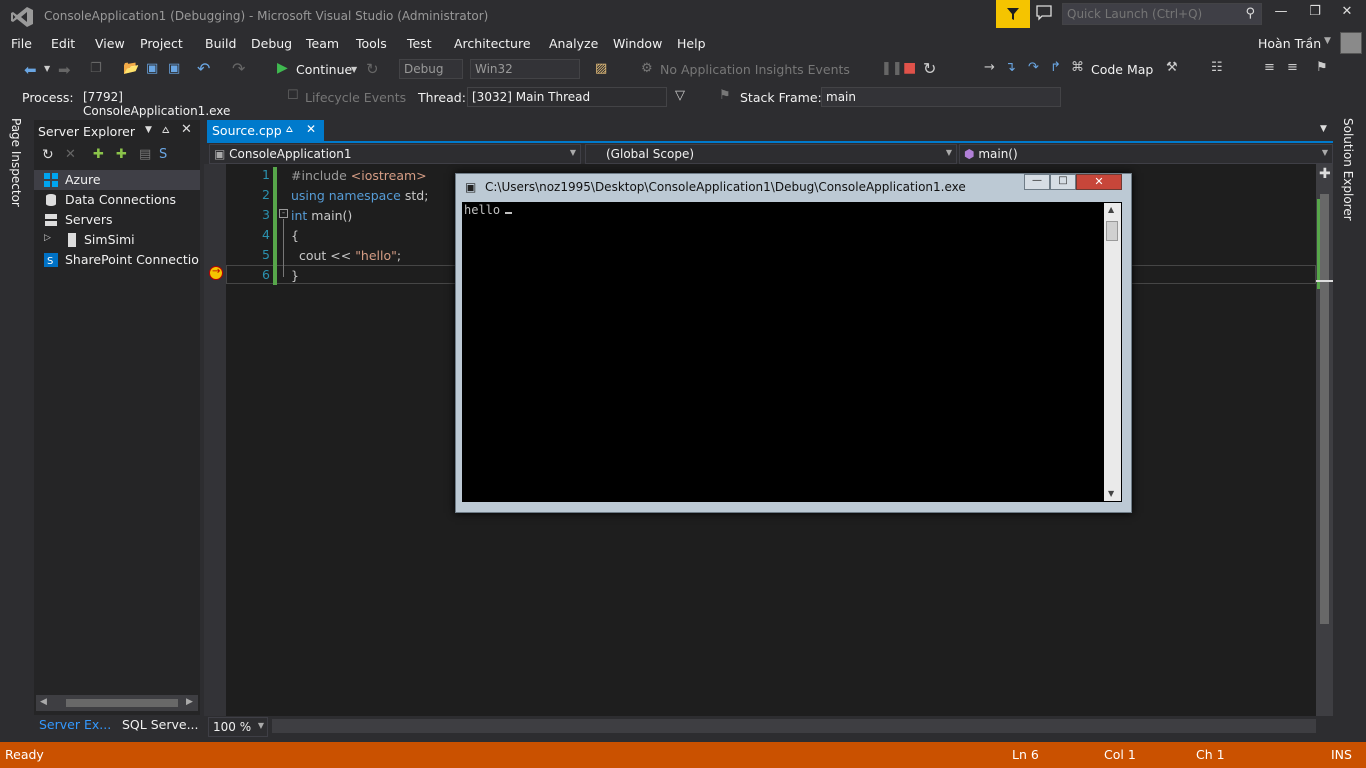  Describe the element at coordinates (371, 43) in the screenshot. I see `menu-tools: Tools` at that location.